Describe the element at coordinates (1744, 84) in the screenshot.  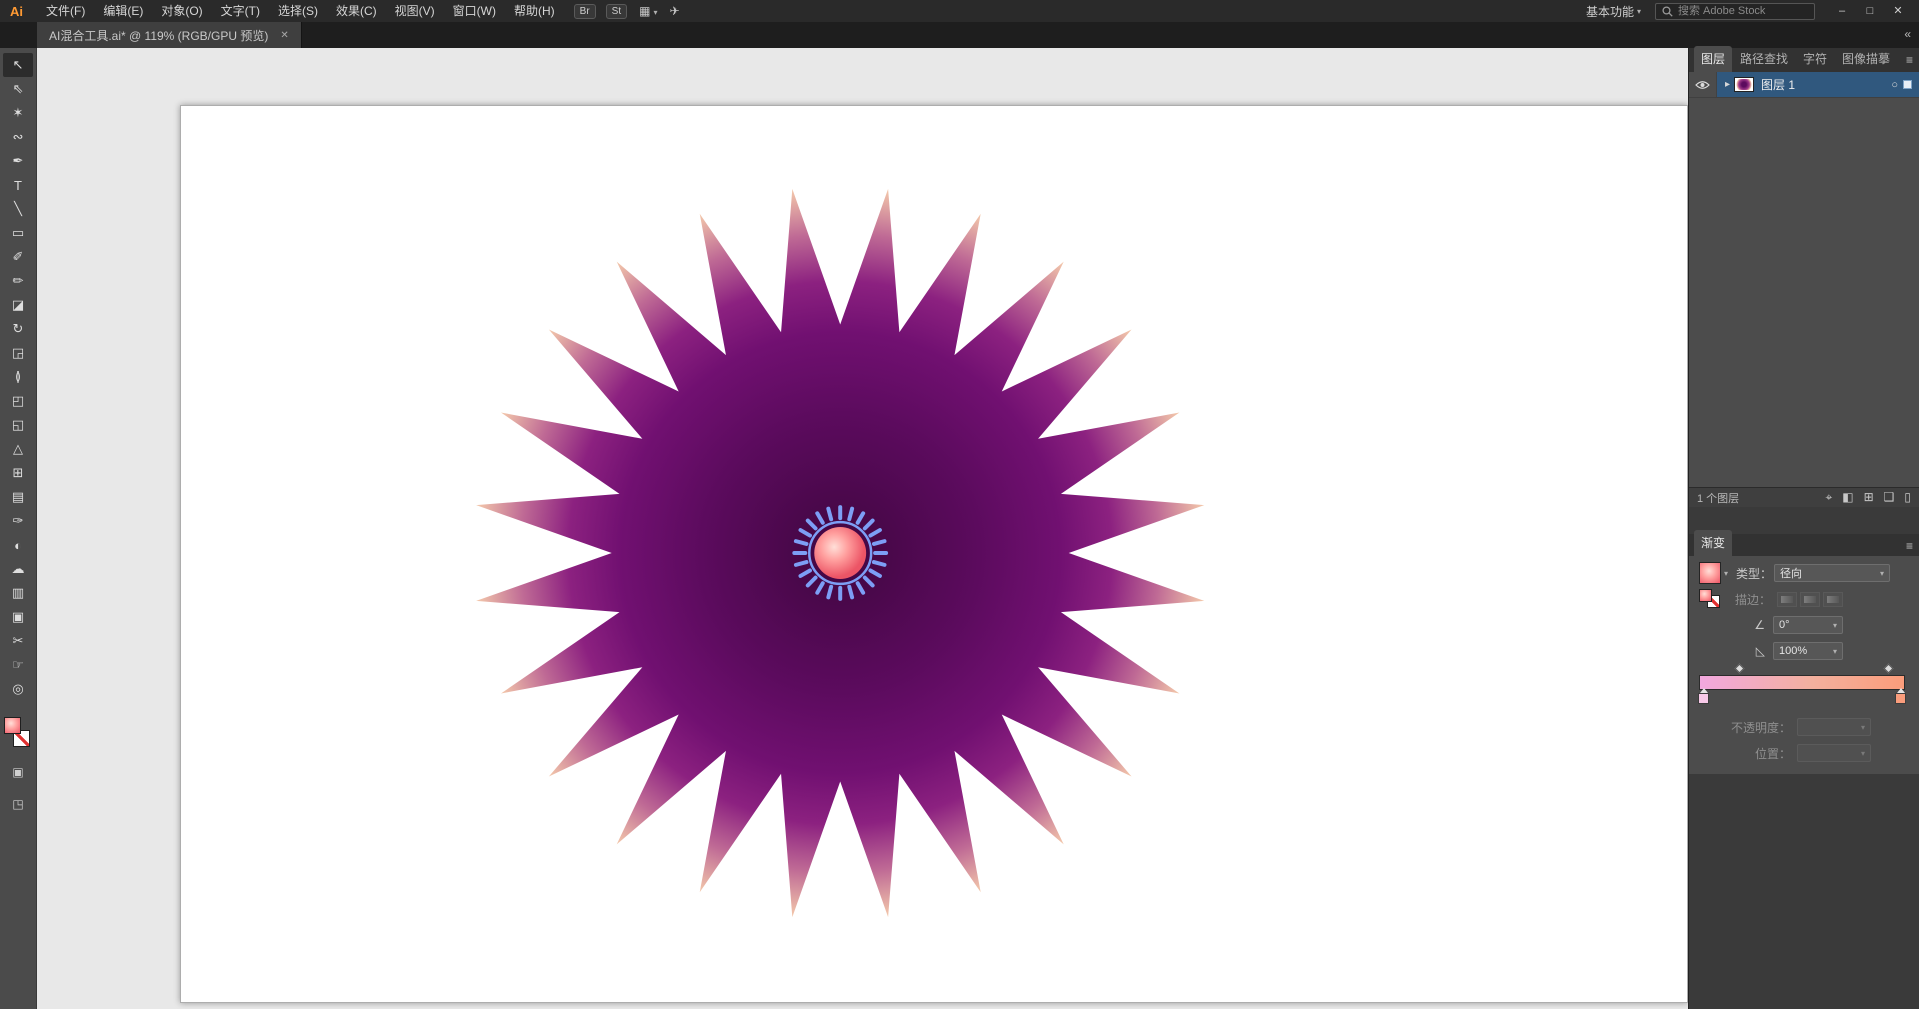
I see `layer-thumbnail` at that location.